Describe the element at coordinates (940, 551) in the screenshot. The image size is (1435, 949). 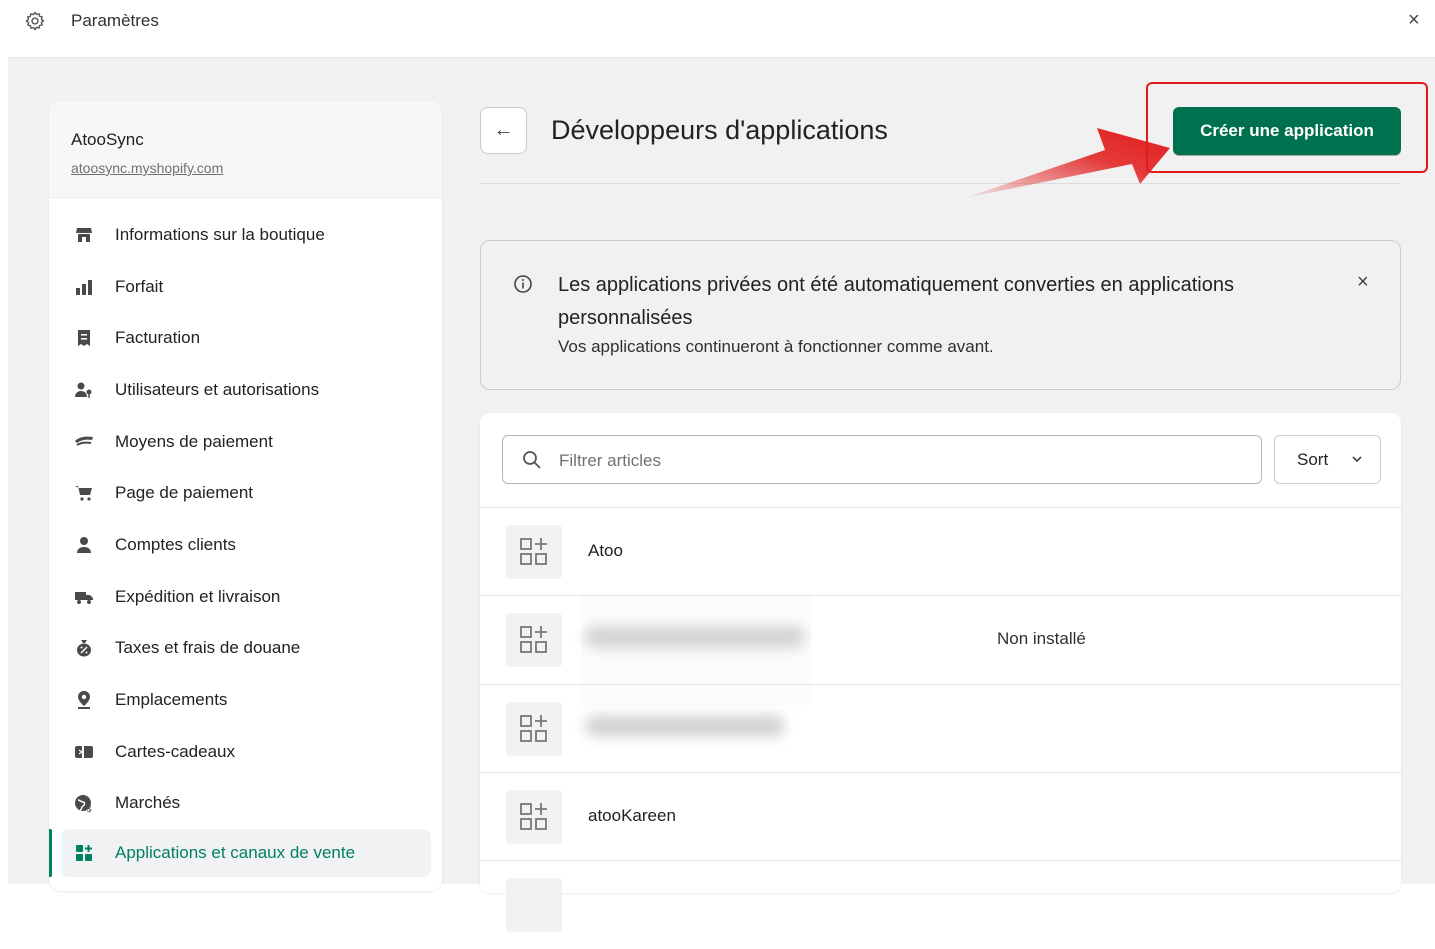
I see `app-row: Atoo` at that location.